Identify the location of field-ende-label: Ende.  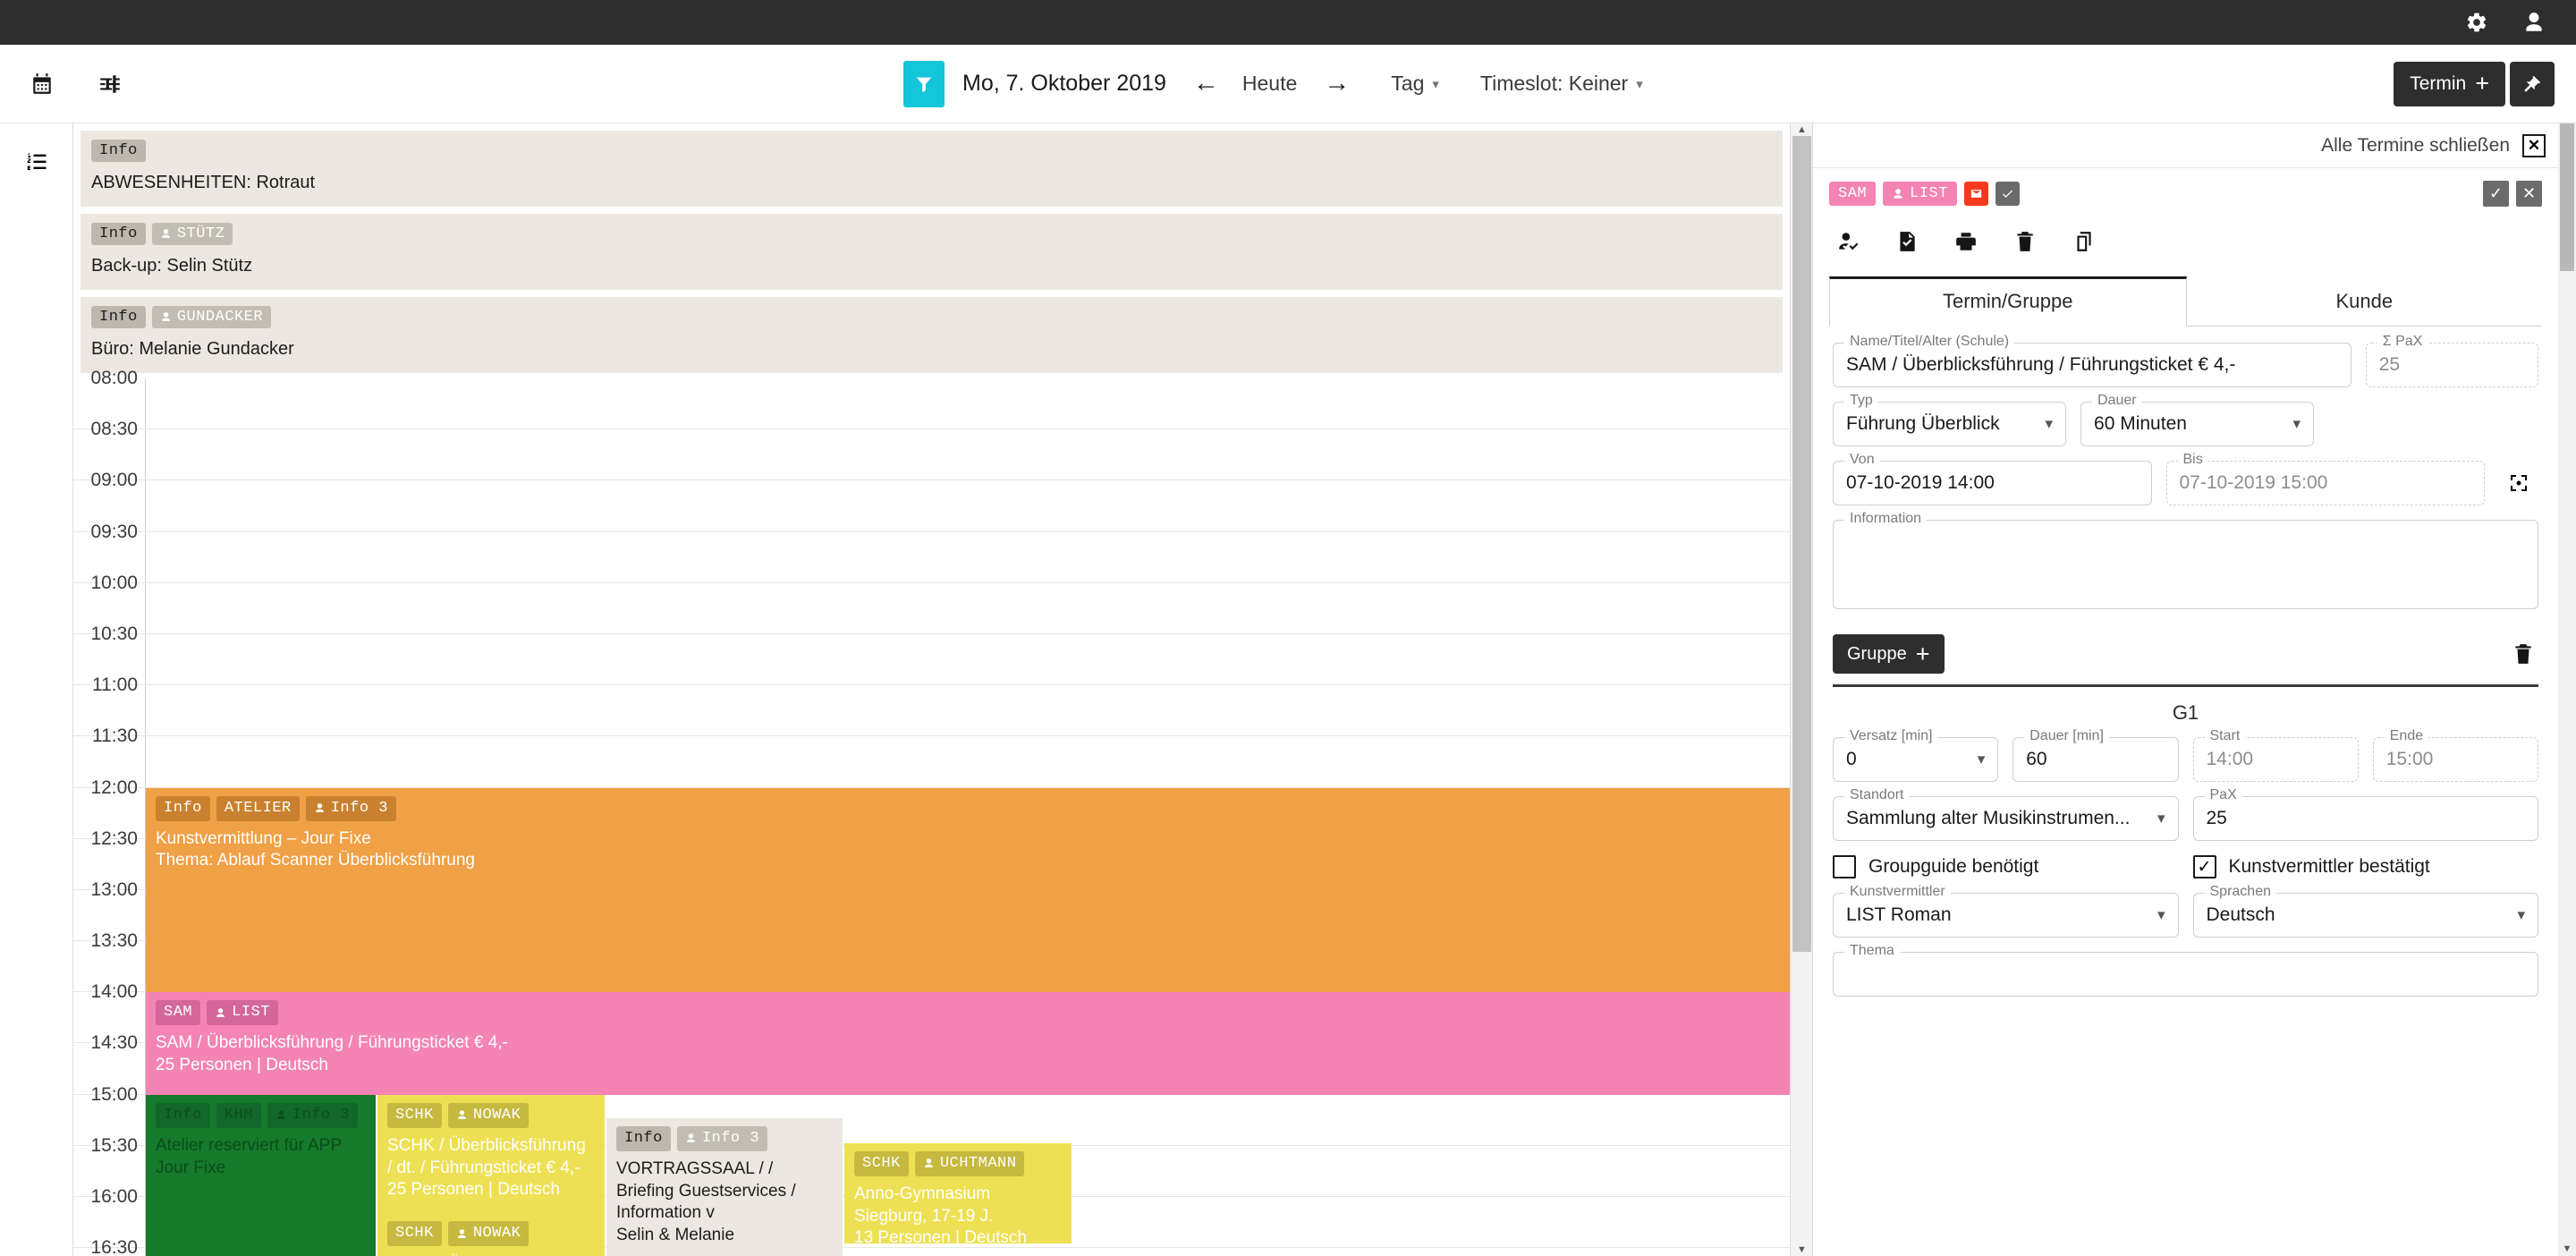
(2406, 736).